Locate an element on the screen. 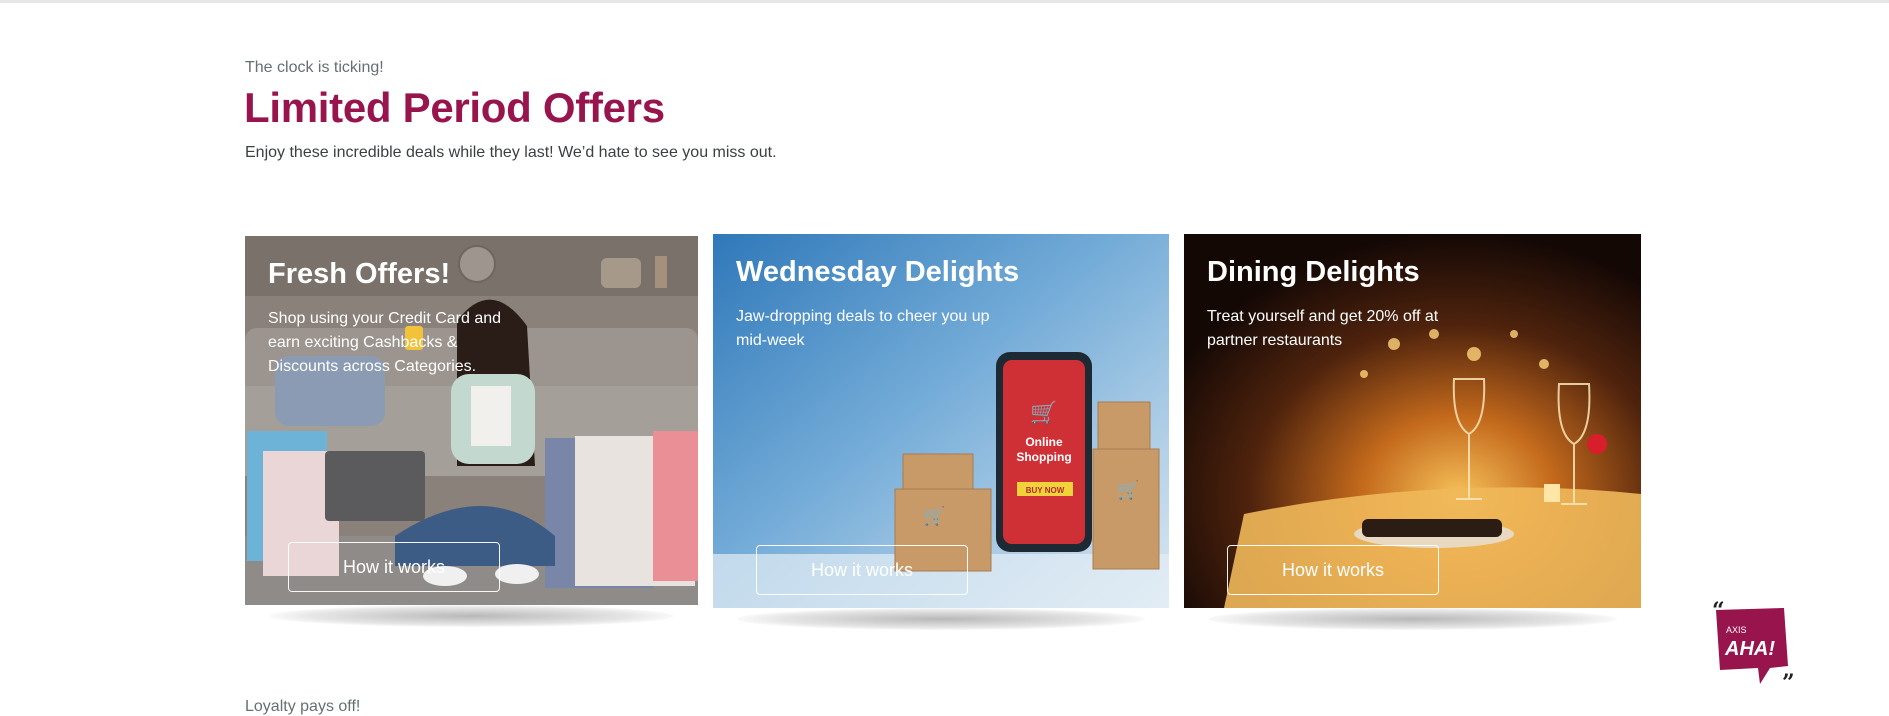  aha-chat-icon: “ AXIS AHA! ” is located at coordinates (1753, 647).